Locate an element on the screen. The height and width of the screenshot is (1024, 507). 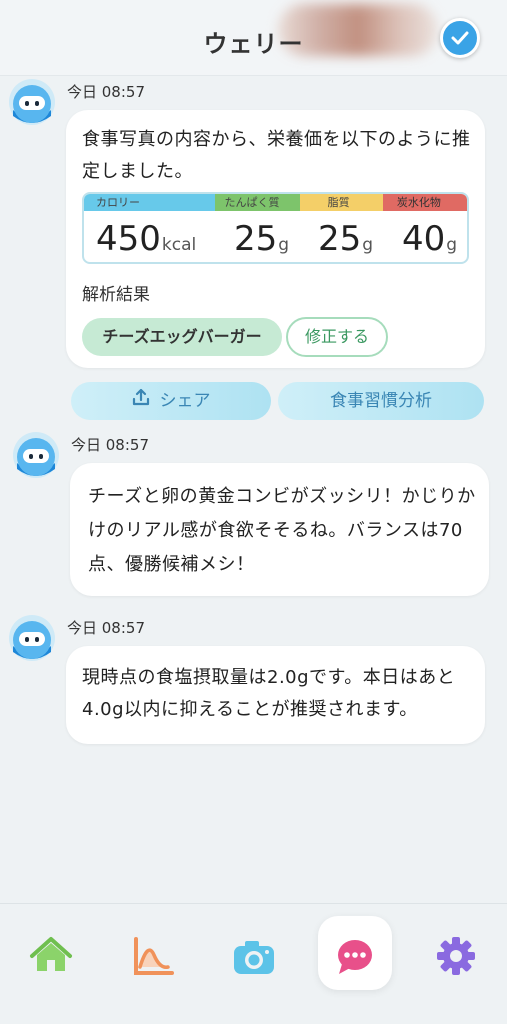
verified-check-icon is located at coordinates (460, 38).